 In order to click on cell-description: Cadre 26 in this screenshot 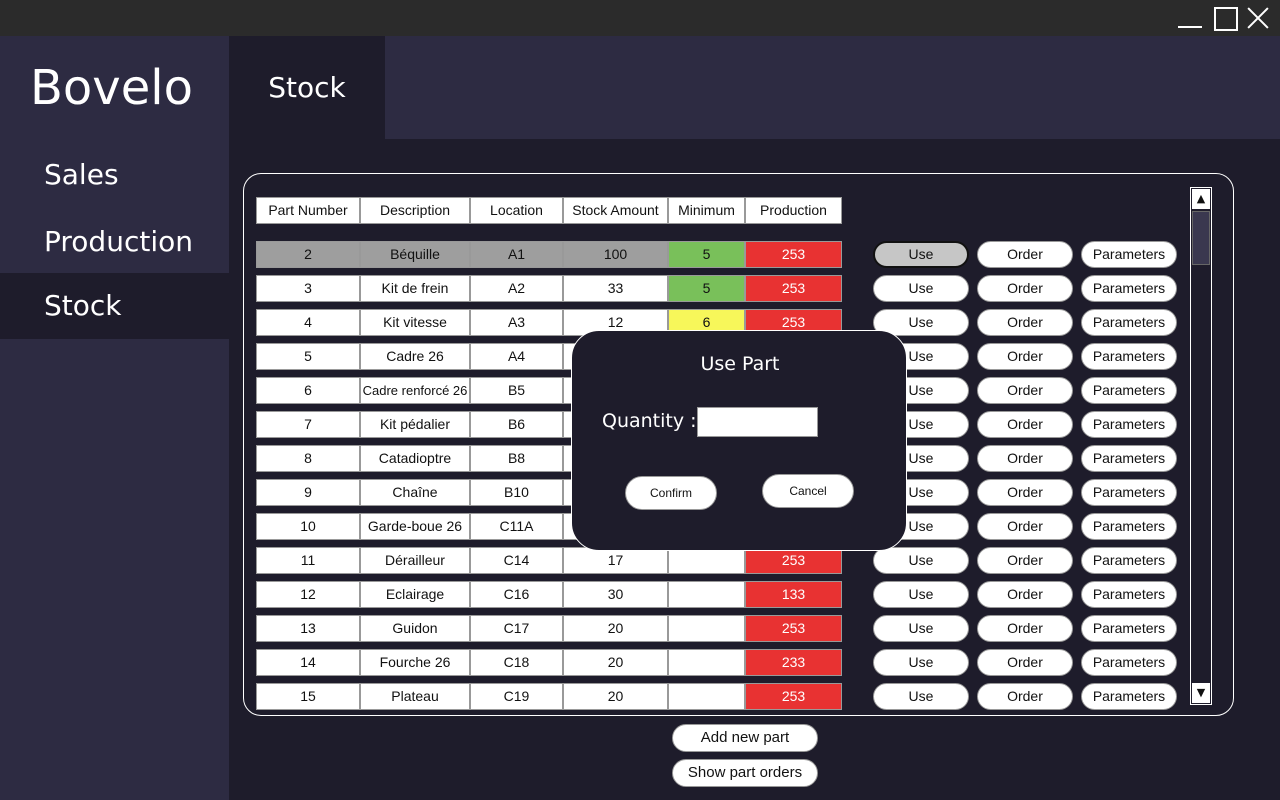, I will do `click(415, 356)`.